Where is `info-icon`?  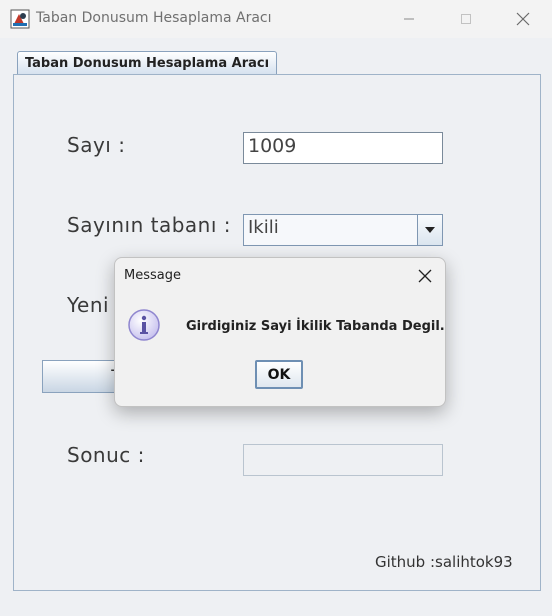 info-icon is located at coordinates (144, 325).